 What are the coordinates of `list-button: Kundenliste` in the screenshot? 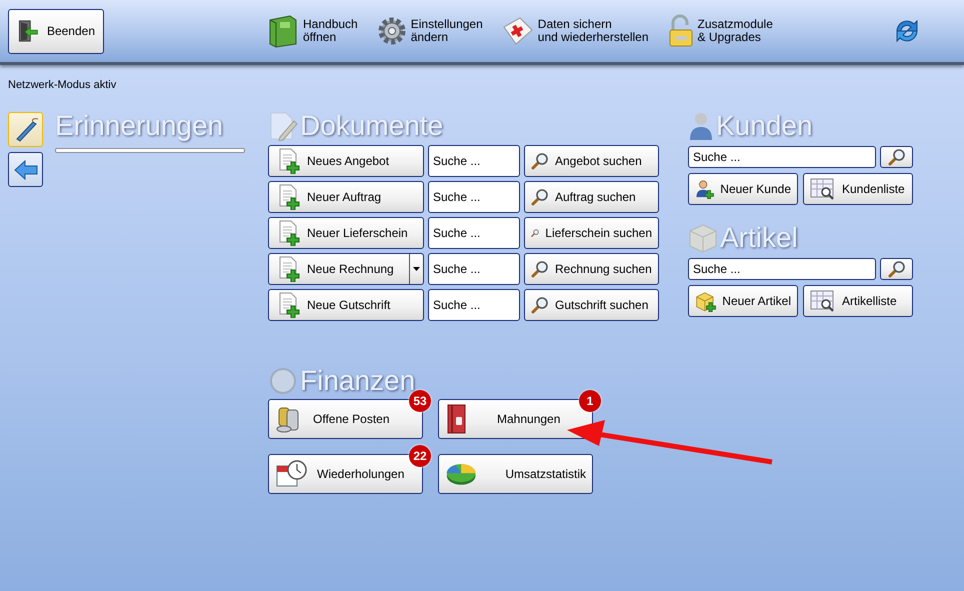 It's located at (858, 189).